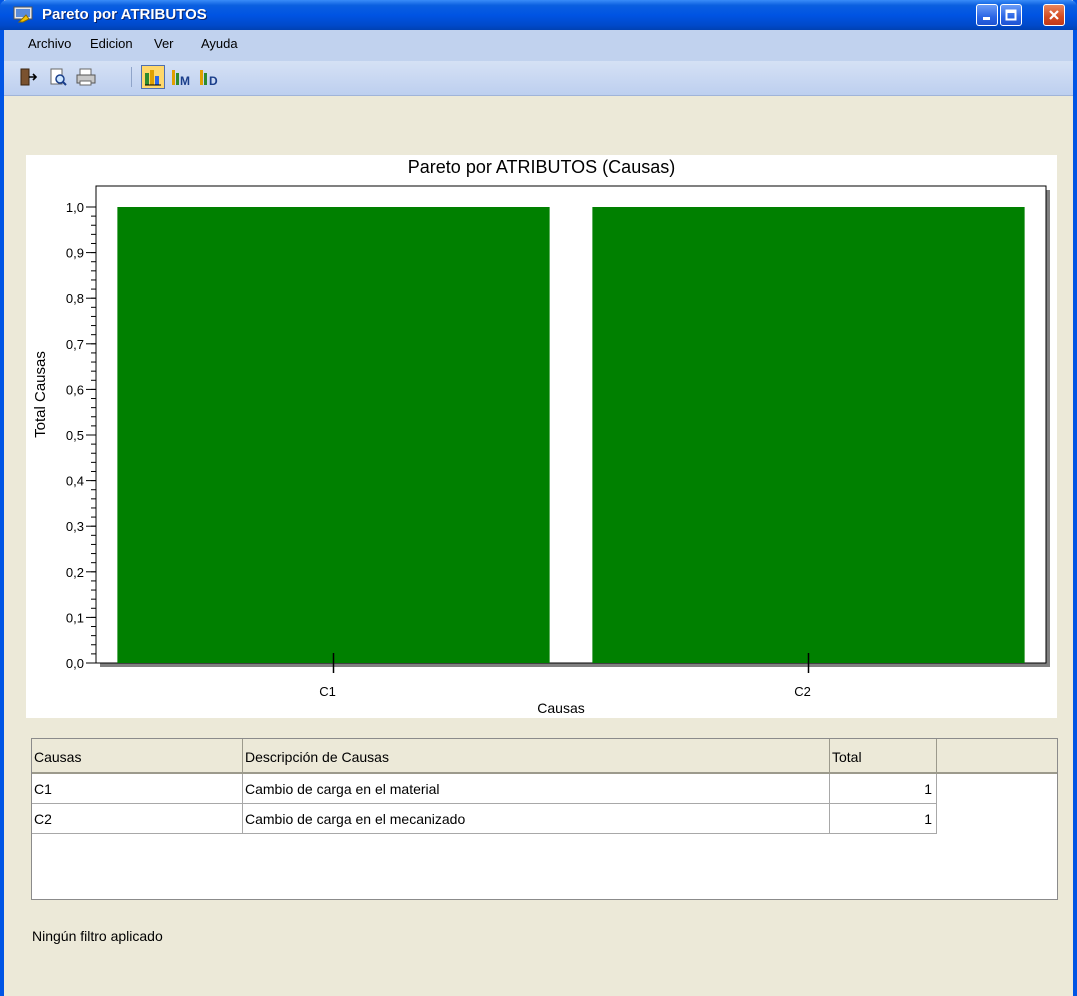 The height and width of the screenshot is (996, 1077). I want to click on table-row: C1 Cambio de carga en el material 1, so click(484, 789).